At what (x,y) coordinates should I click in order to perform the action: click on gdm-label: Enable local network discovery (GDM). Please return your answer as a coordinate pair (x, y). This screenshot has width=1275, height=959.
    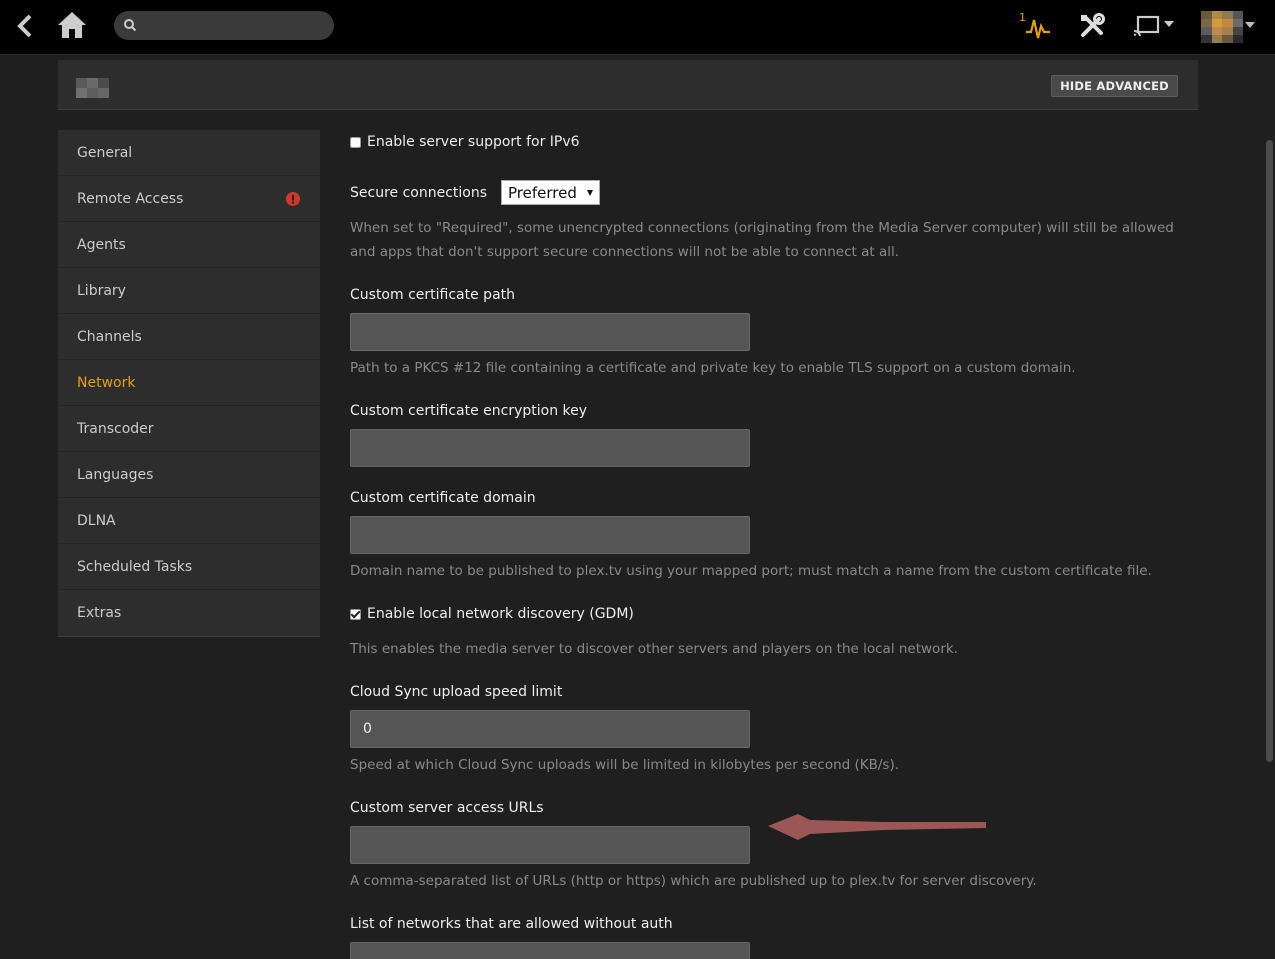
    Looking at the image, I should click on (500, 614).